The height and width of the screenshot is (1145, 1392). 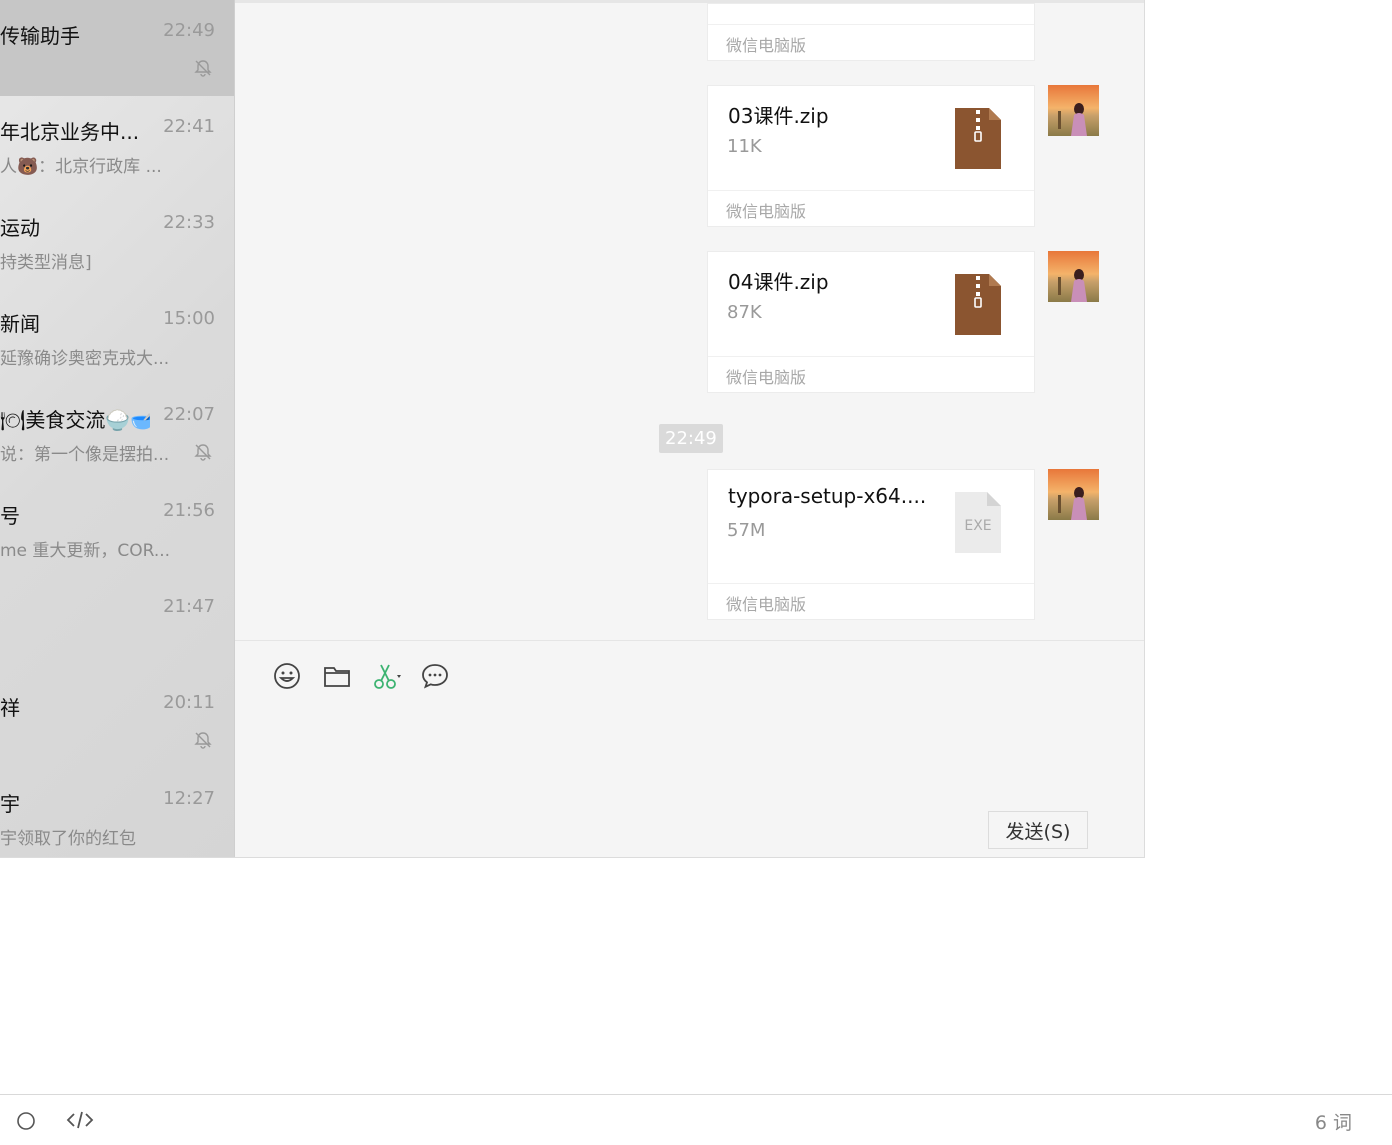 I want to click on conversation-preview: 持类型消息], so click(x=46, y=263).